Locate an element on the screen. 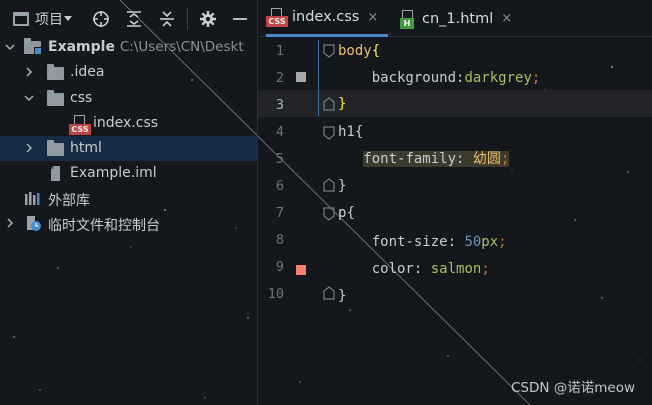 Image resolution: width=652 pixels, height=405 pixels. code-line-8: font-size: 50px; is located at coordinates (422, 242).